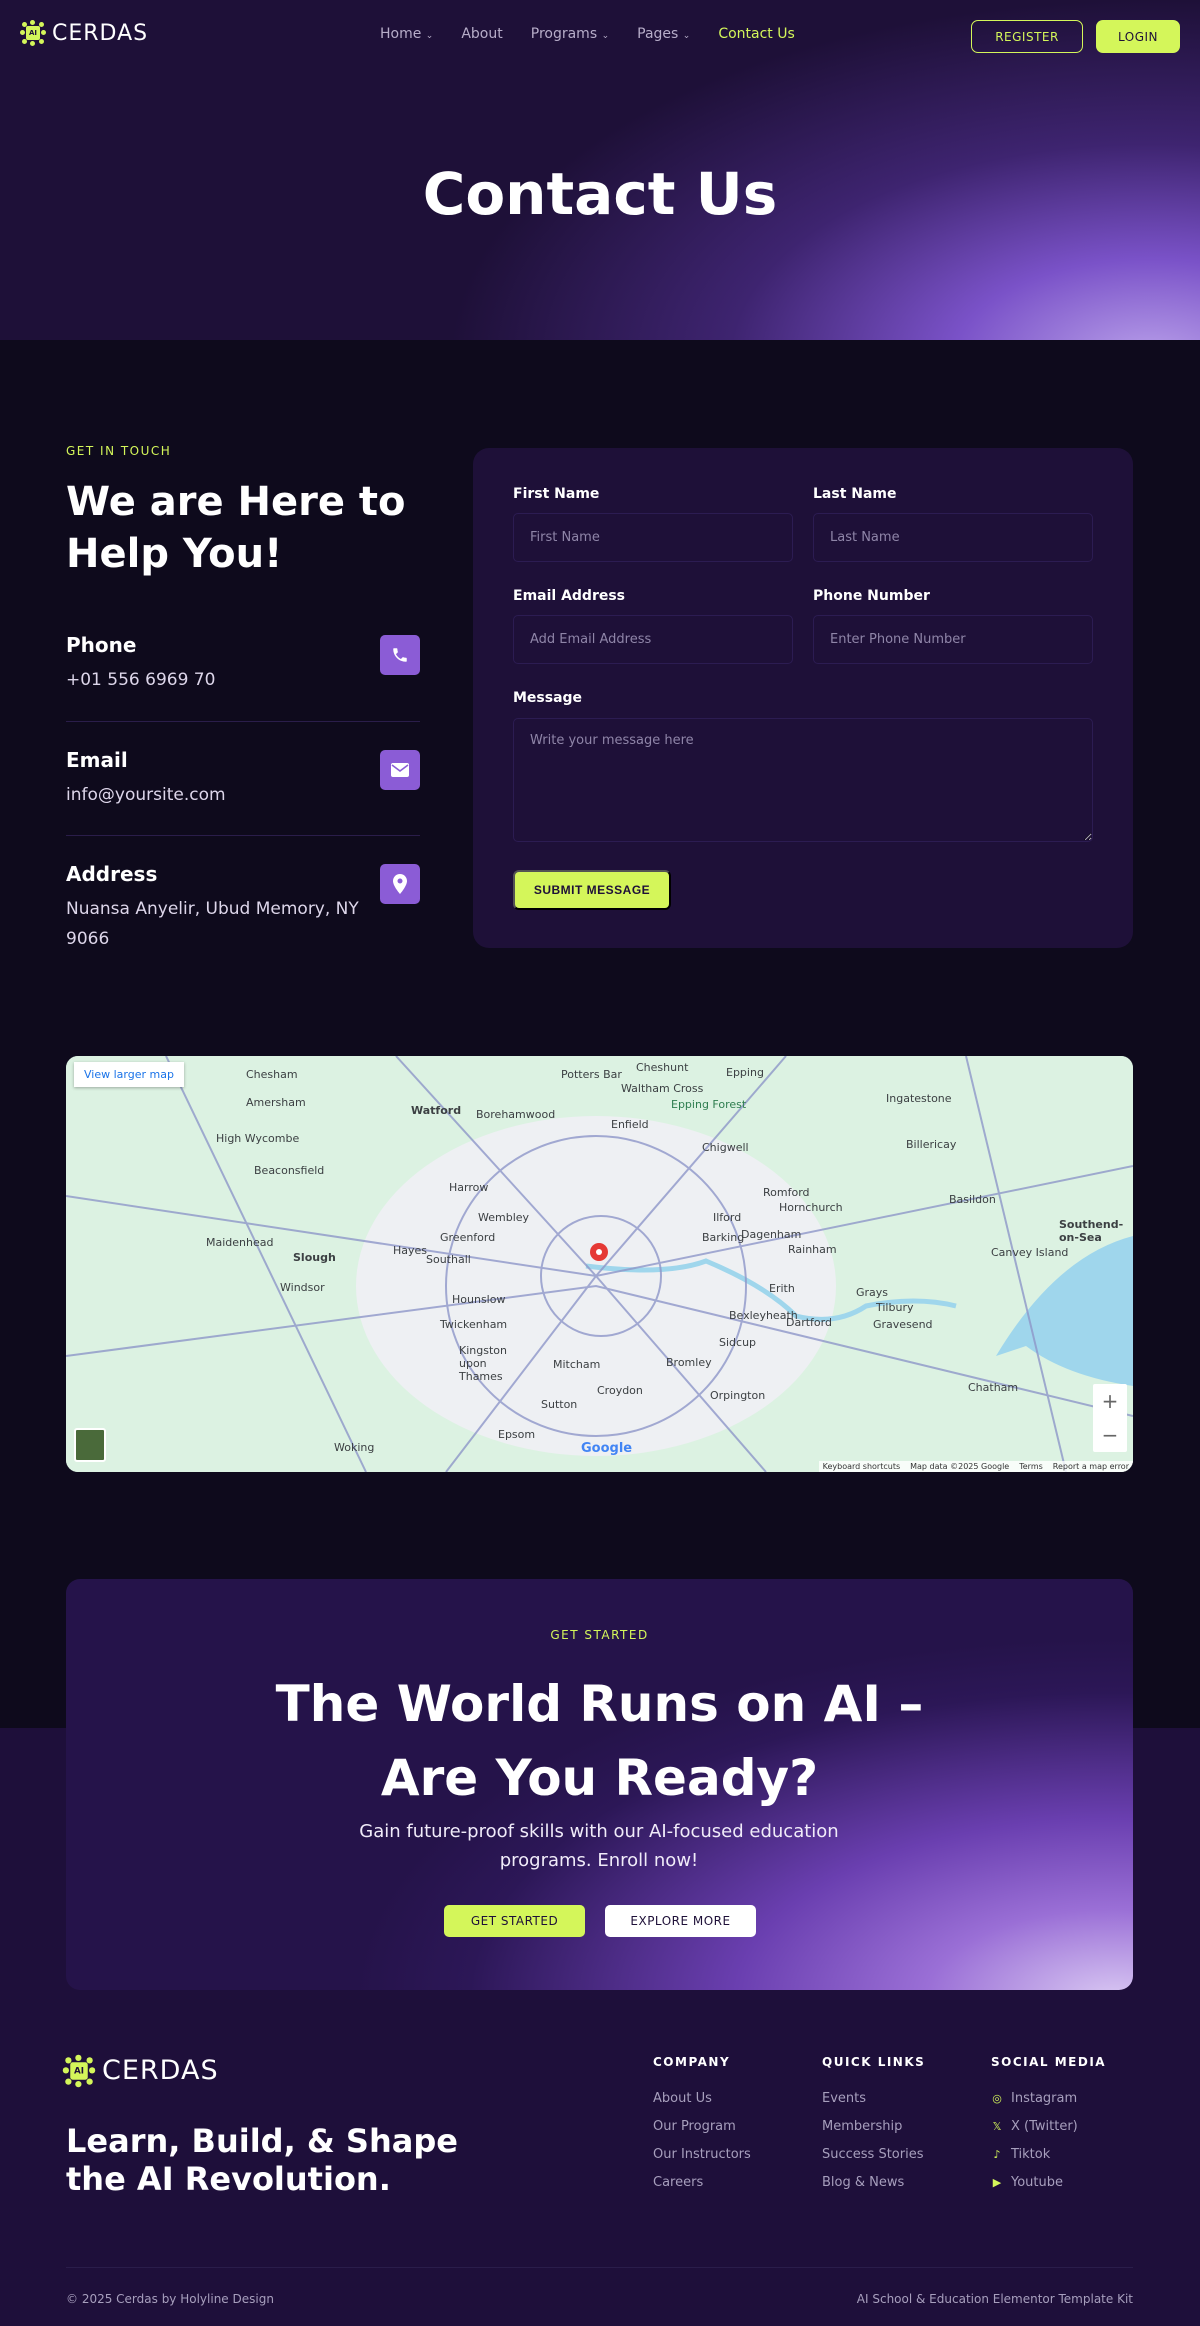  I want to click on logo: AI CERDAS, so click(84, 33).